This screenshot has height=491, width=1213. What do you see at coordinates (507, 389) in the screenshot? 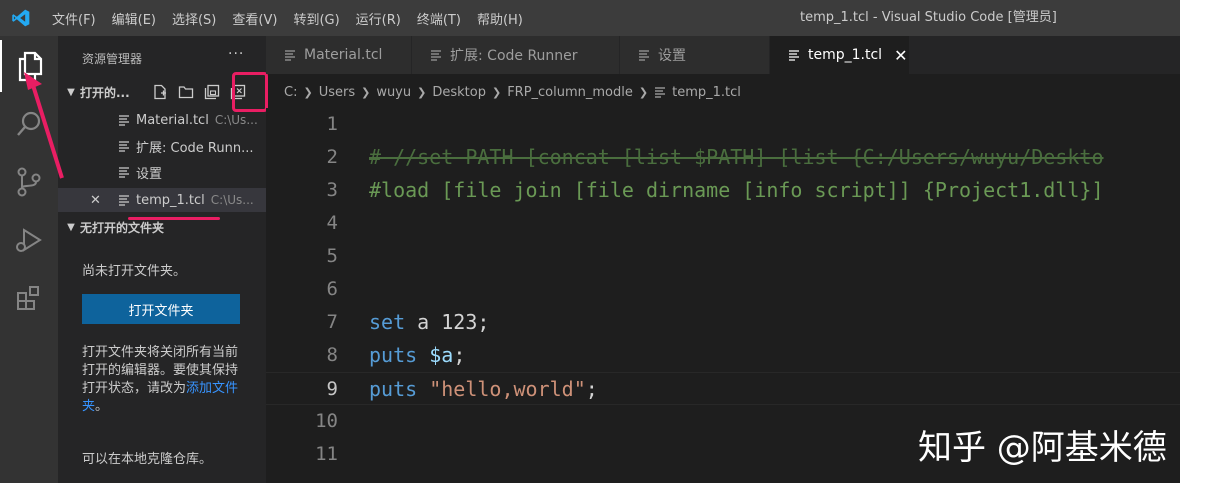
I see `string: "hello,world"` at bounding box center [507, 389].